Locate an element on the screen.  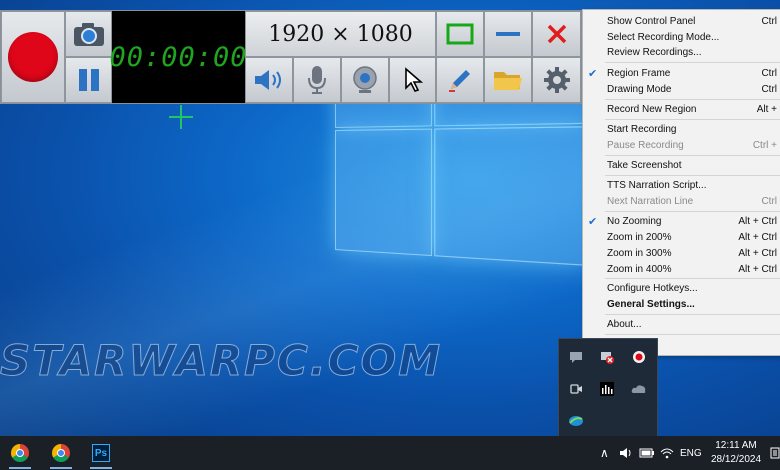
menu-item-label: Start Recording is located at coordinates (641, 129).